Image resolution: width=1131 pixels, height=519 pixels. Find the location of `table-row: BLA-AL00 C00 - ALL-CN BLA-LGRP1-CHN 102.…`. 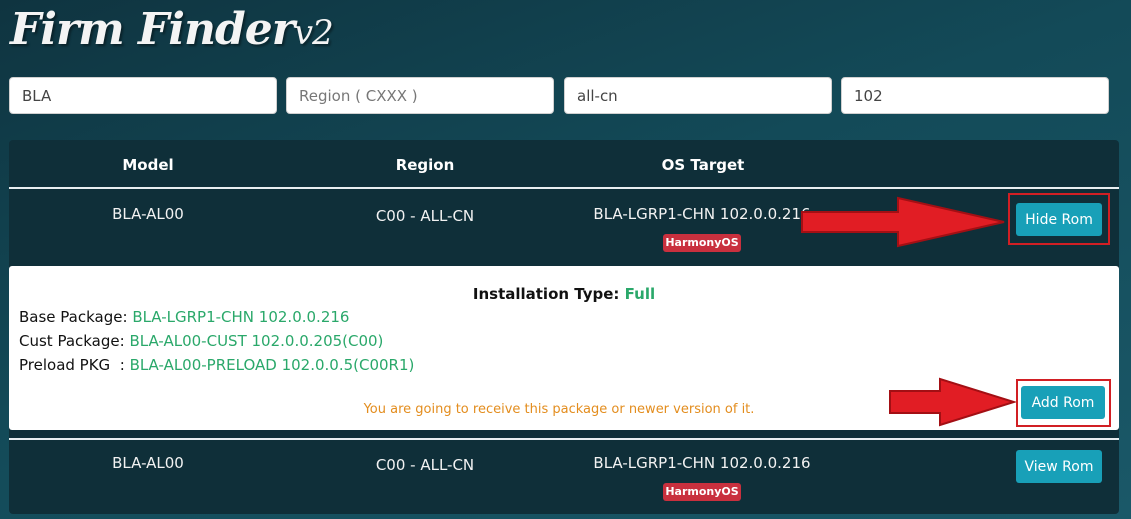

table-row: BLA-AL00 C00 - ALL-CN BLA-LGRP1-CHN 102.… is located at coordinates (564, 475).